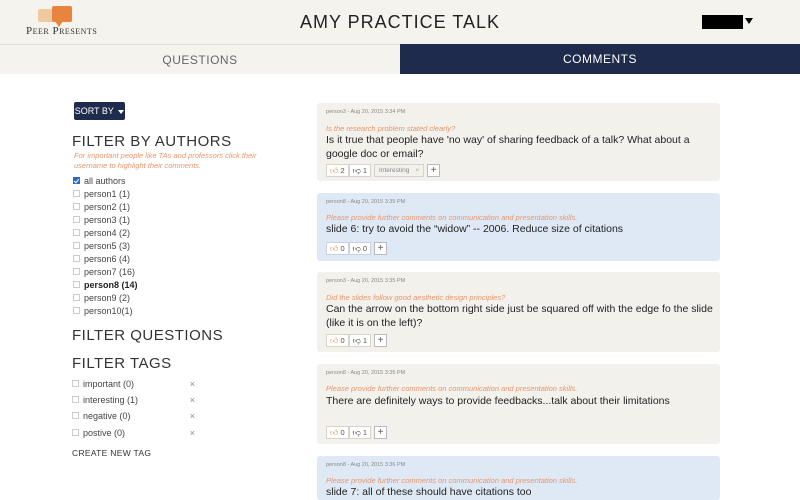 The height and width of the screenshot is (500, 800). I want to click on tag-filter-interesting: interesting (1) ×, so click(134, 400).